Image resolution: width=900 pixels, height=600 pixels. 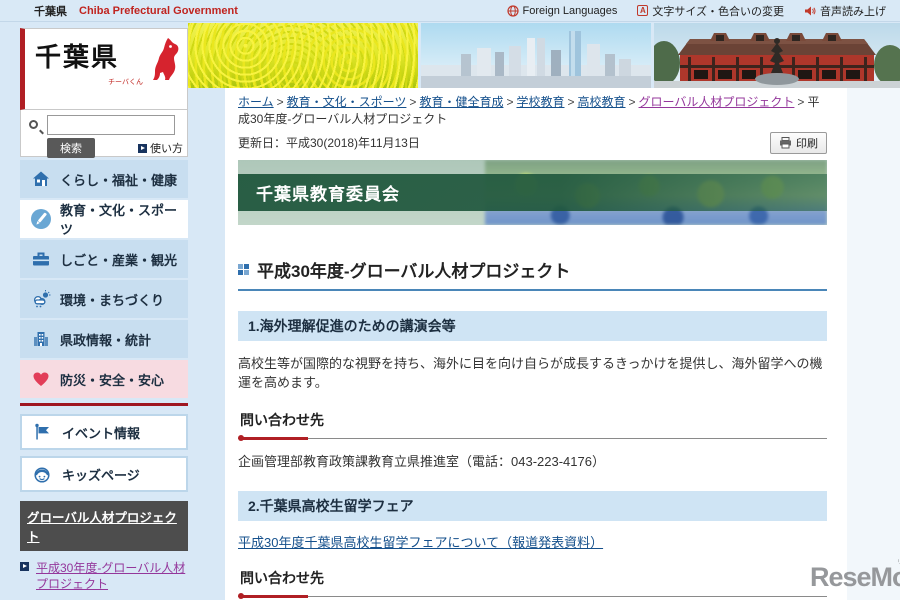 I want to click on red-building-photo, so click(x=777, y=55).